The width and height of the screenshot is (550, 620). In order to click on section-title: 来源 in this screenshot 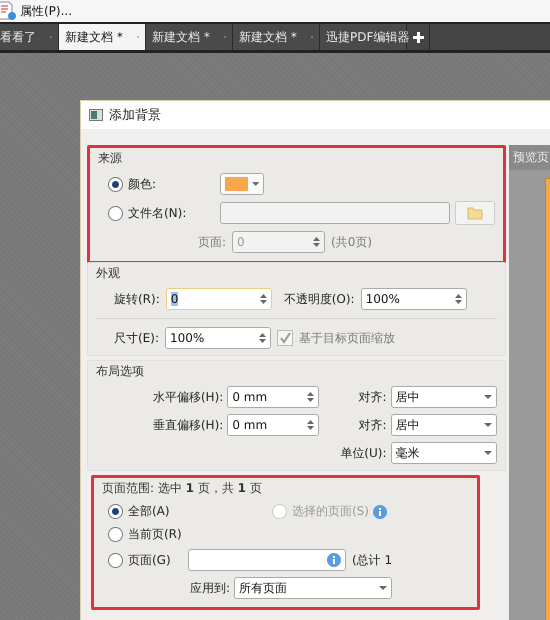, I will do `click(110, 158)`.